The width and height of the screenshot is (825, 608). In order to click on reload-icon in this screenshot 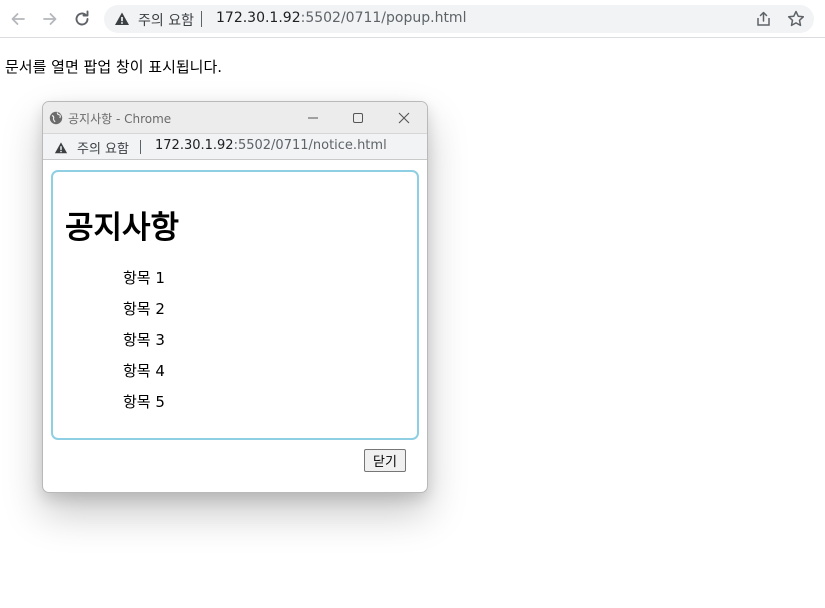, I will do `click(82, 18)`.